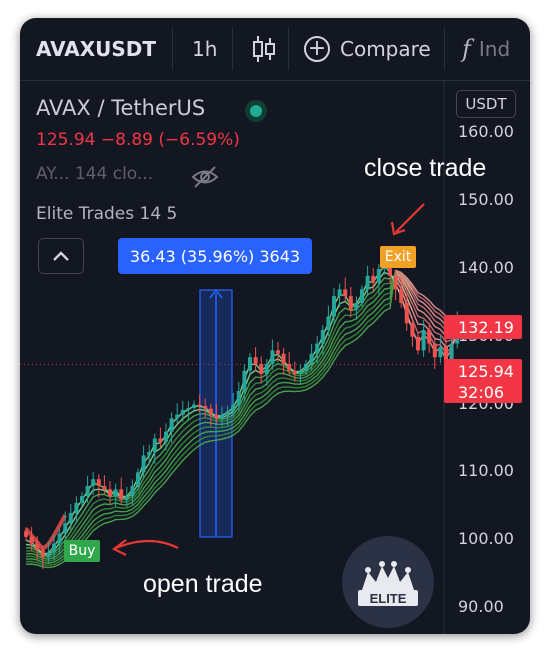 The height and width of the screenshot is (655, 555). Describe the element at coordinates (398, 257) in the screenshot. I see `exit-signal-label: Exit` at that location.